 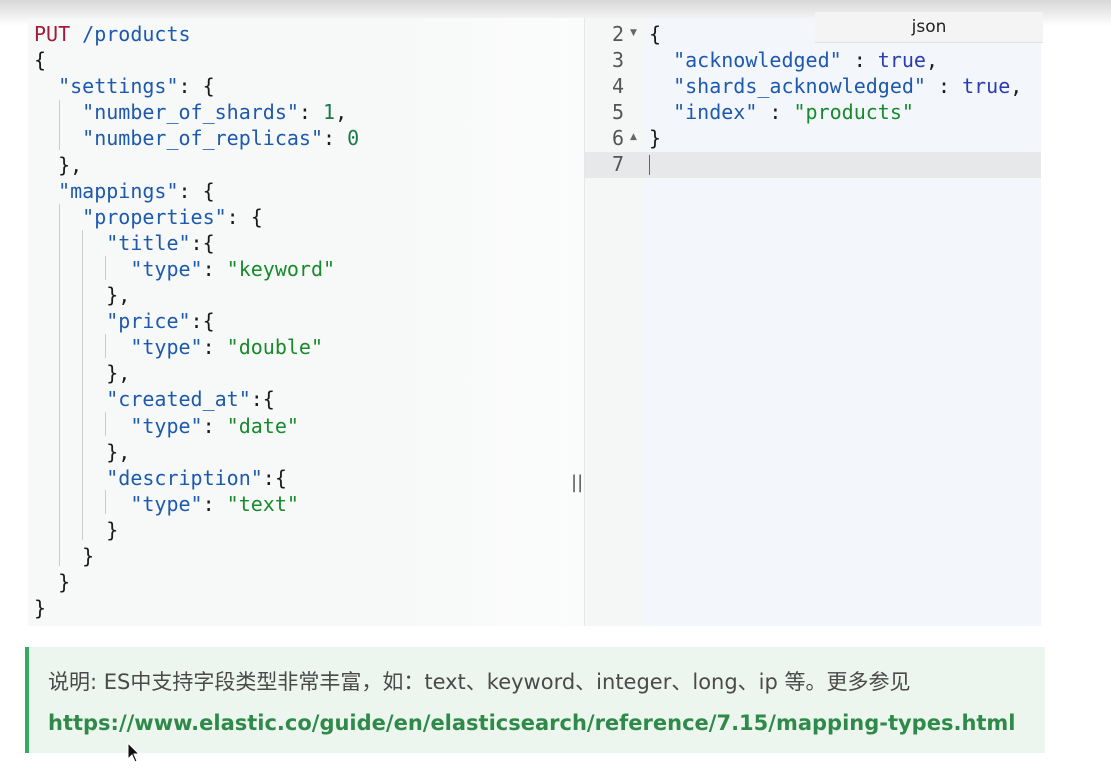 I want to click on code-line: "price":{, so click(x=124, y=321).